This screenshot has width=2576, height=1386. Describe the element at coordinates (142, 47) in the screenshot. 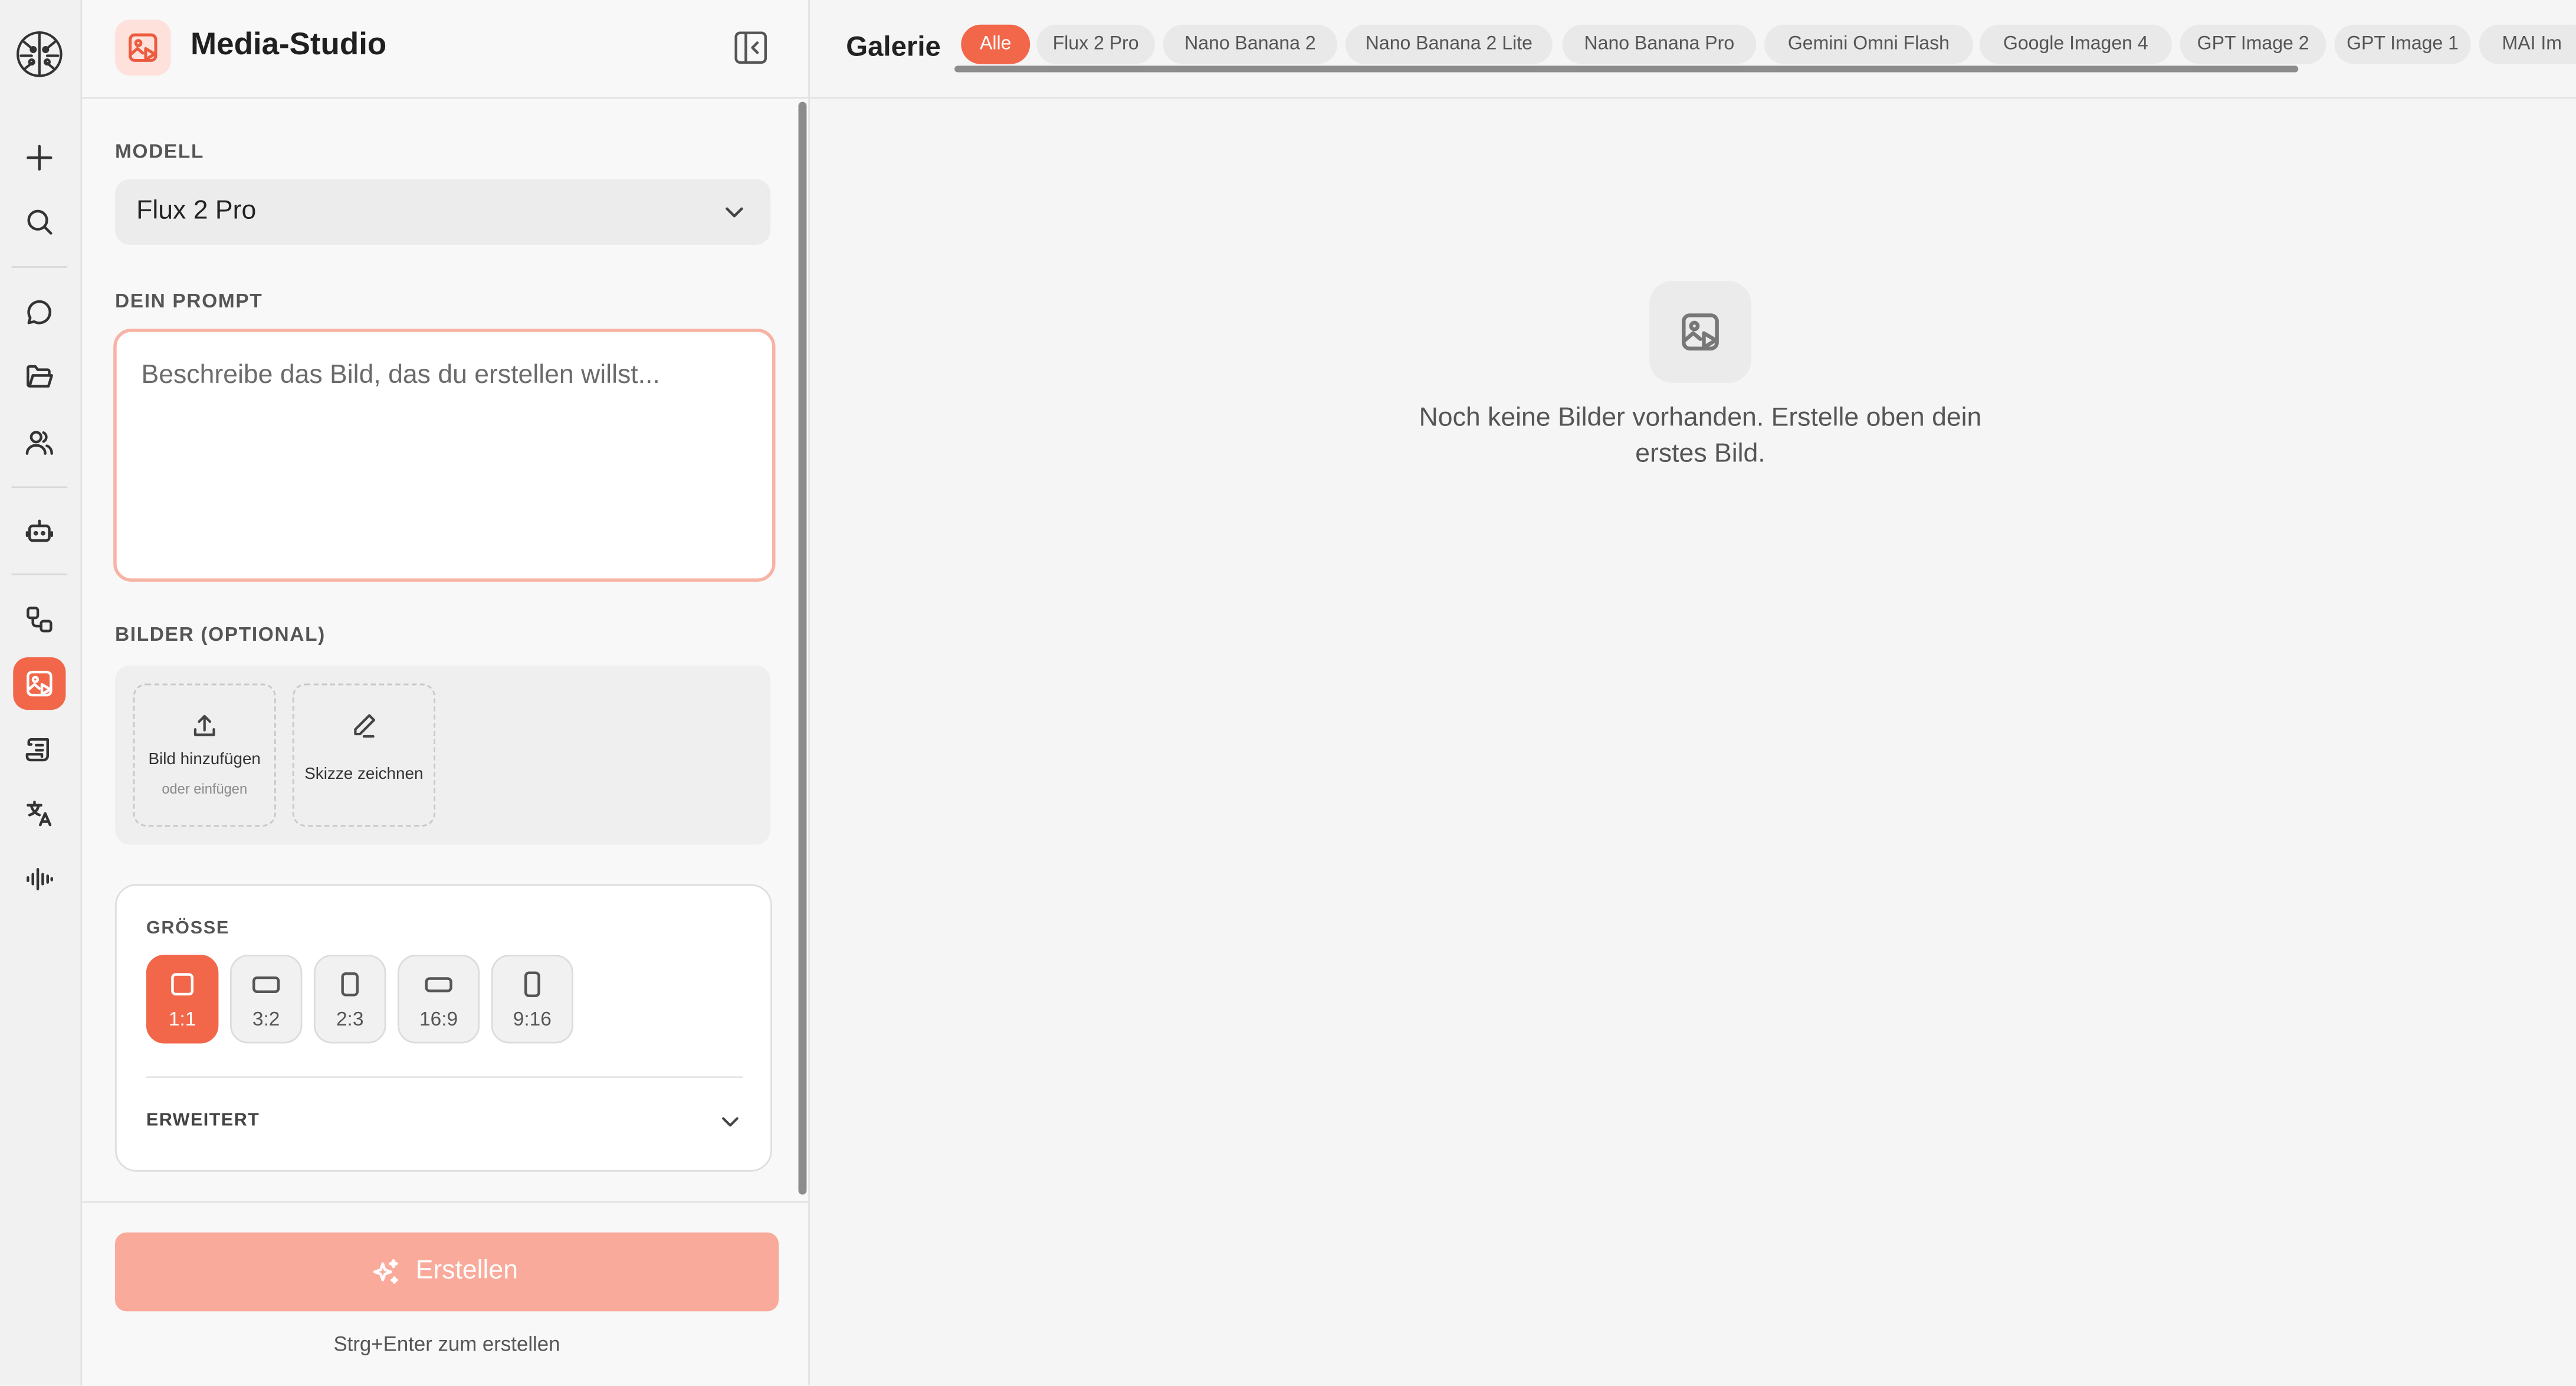

I see `media-studio-logo-icon` at that location.